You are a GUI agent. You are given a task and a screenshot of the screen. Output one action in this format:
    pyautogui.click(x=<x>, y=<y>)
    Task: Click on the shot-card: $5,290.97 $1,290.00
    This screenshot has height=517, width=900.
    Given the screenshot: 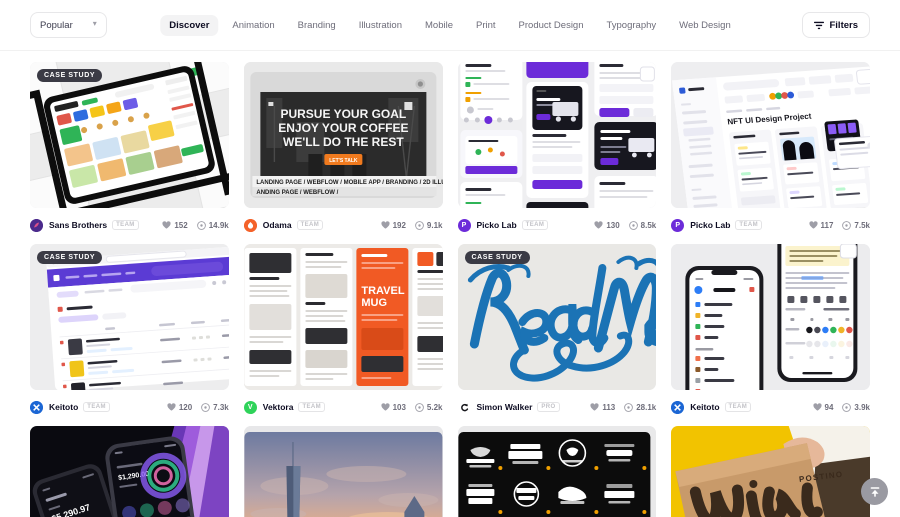 What is the action you would take?
    pyautogui.click(x=129, y=471)
    